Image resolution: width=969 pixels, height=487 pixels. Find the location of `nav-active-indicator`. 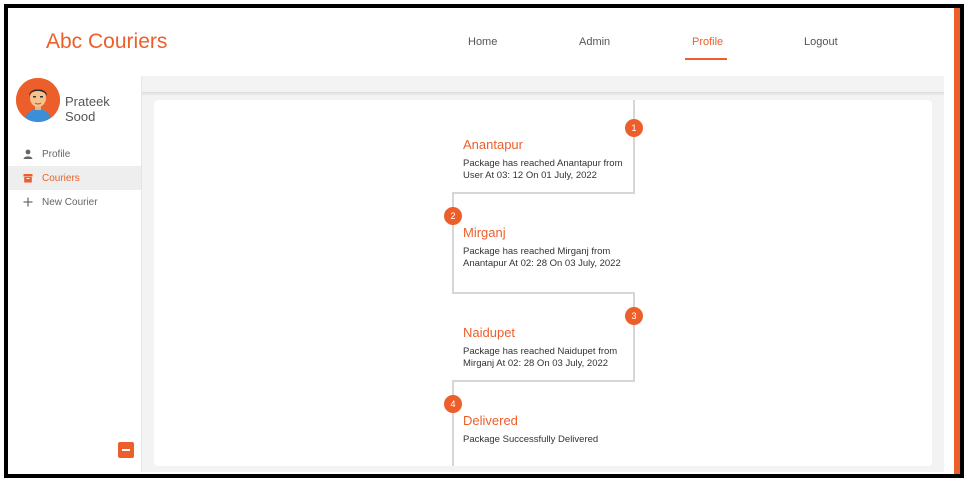

nav-active-indicator is located at coordinates (706, 59).